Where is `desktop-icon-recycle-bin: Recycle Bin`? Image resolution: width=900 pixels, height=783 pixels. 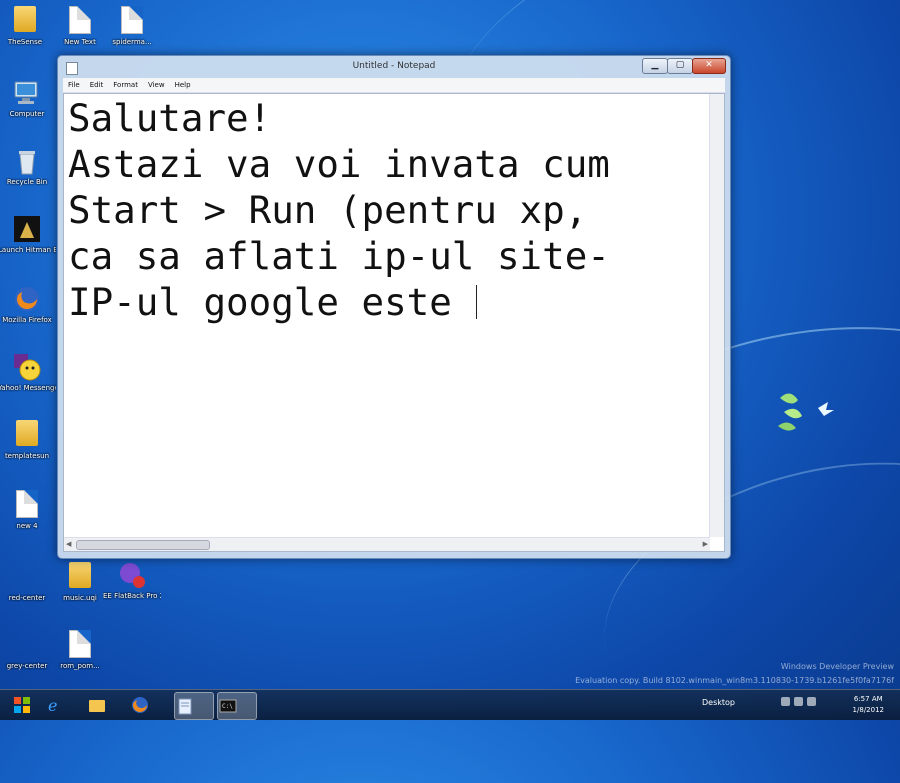 desktop-icon-recycle-bin: Recycle Bin is located at coordinates (28, 166).